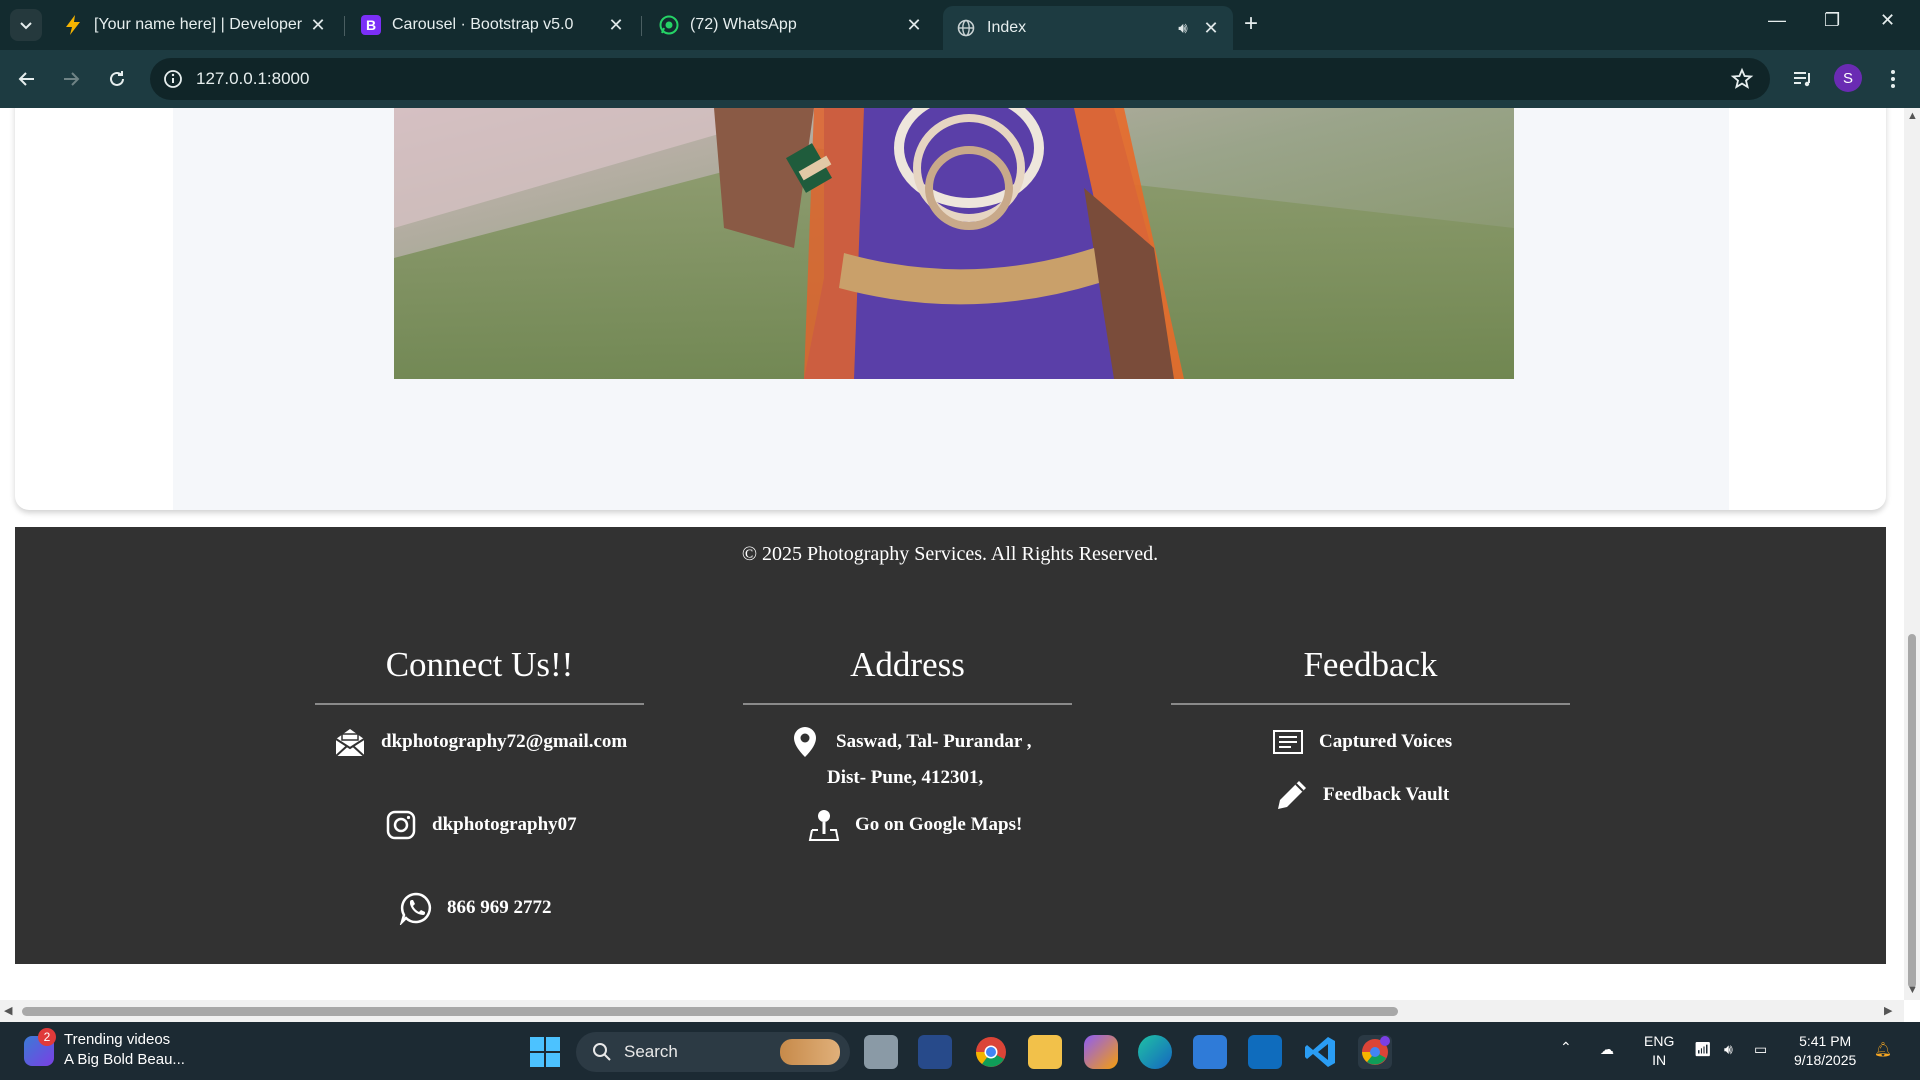 This screenshot has width=1920, height=1080. I want to click on scroll-left-icon: ◀, so click(8, 1010).